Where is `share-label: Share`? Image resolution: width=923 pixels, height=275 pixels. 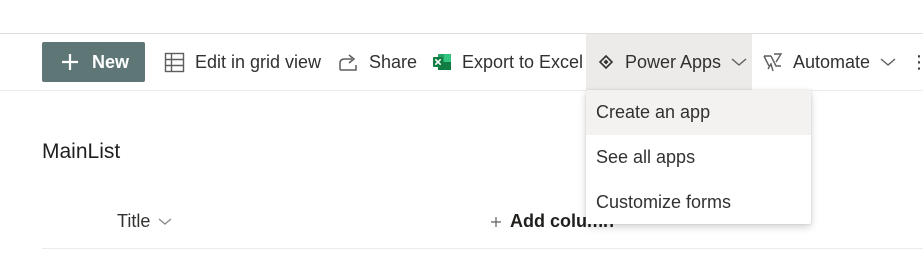
share-label: Share is located at coordinates (393, 61).